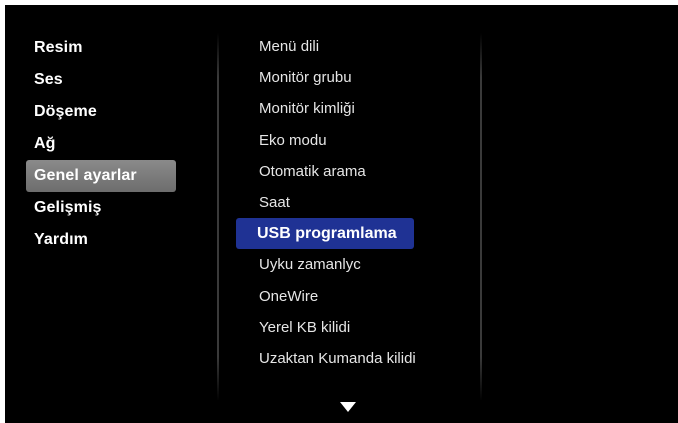 Image resolution: width=678 pixels, height=423 pixels. I want to click on category-item-ag: Ağ, so click(101, 144).